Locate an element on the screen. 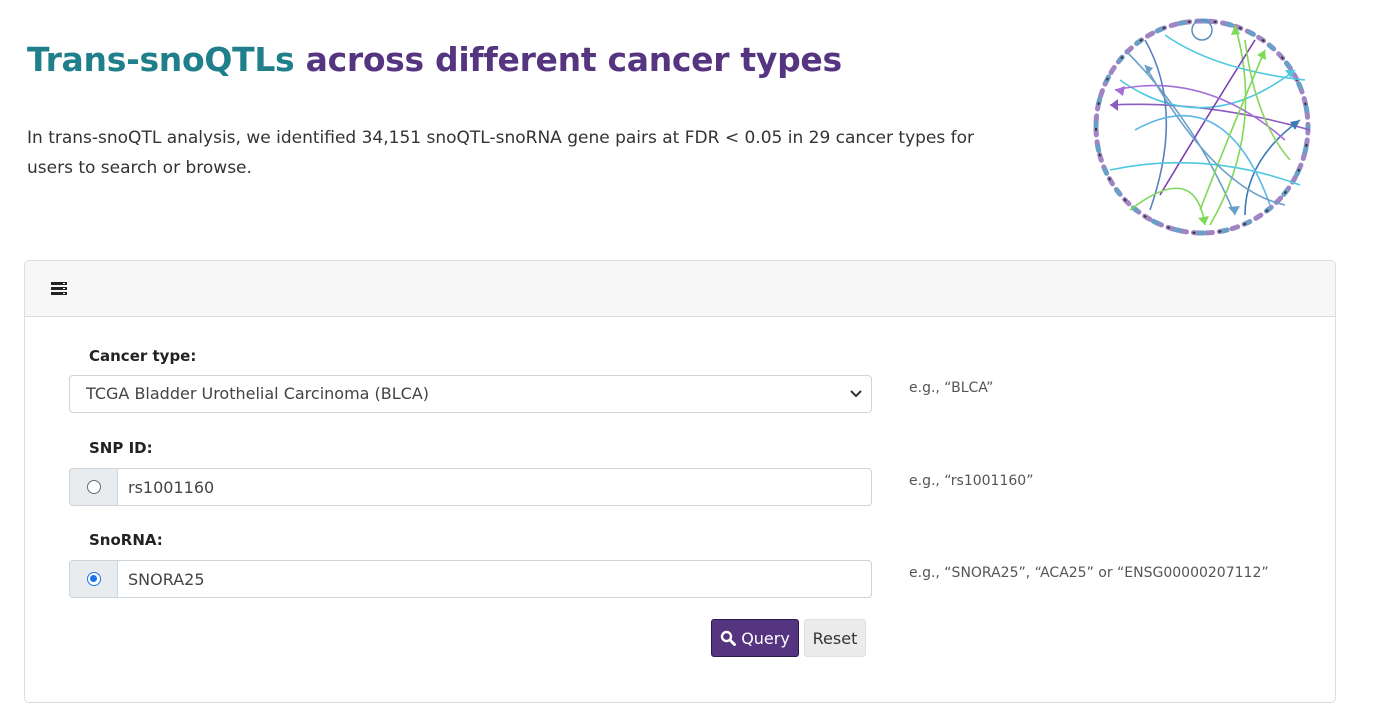 The height and width of the screenshot is (707, 1381). query-button: Query is located at coordinates (755, 638).